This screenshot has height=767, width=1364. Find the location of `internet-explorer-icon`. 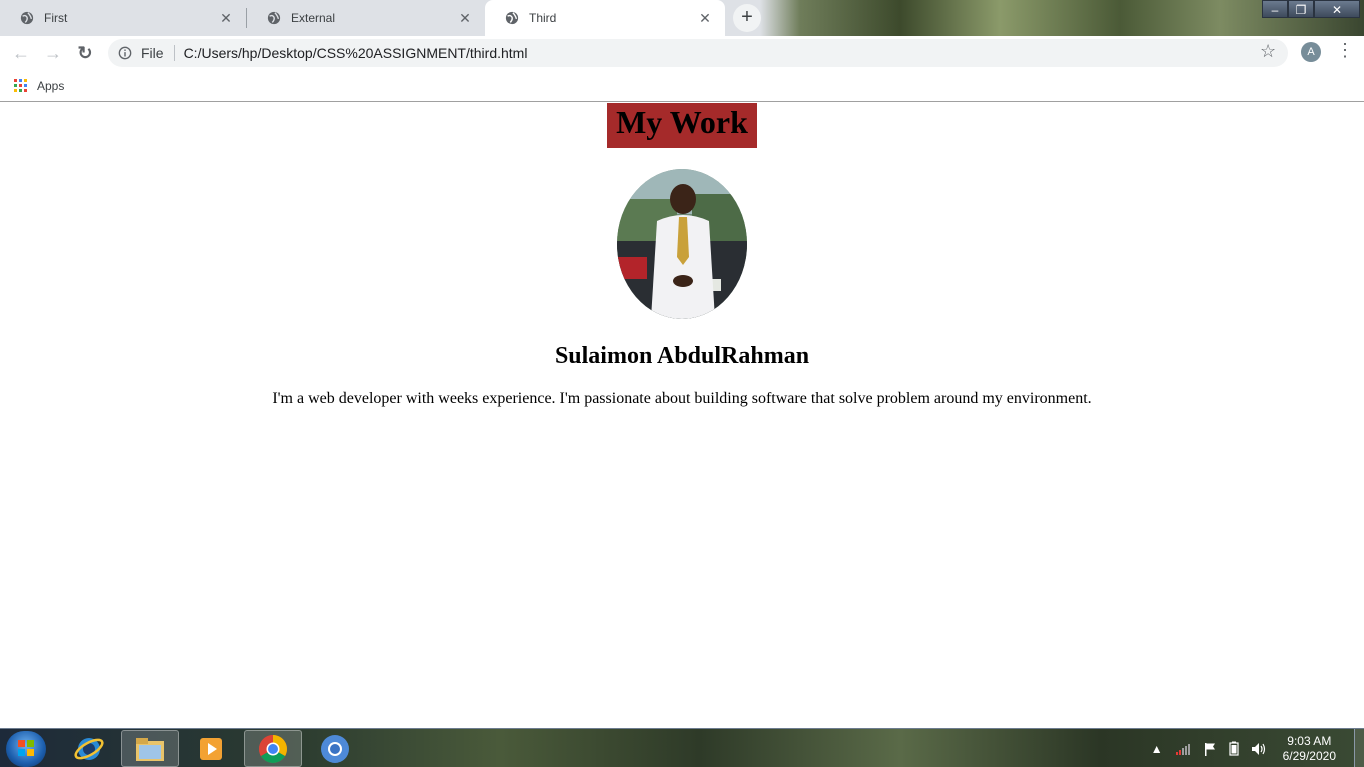

internet-explorer-icon is located at coordinates (89, 748).